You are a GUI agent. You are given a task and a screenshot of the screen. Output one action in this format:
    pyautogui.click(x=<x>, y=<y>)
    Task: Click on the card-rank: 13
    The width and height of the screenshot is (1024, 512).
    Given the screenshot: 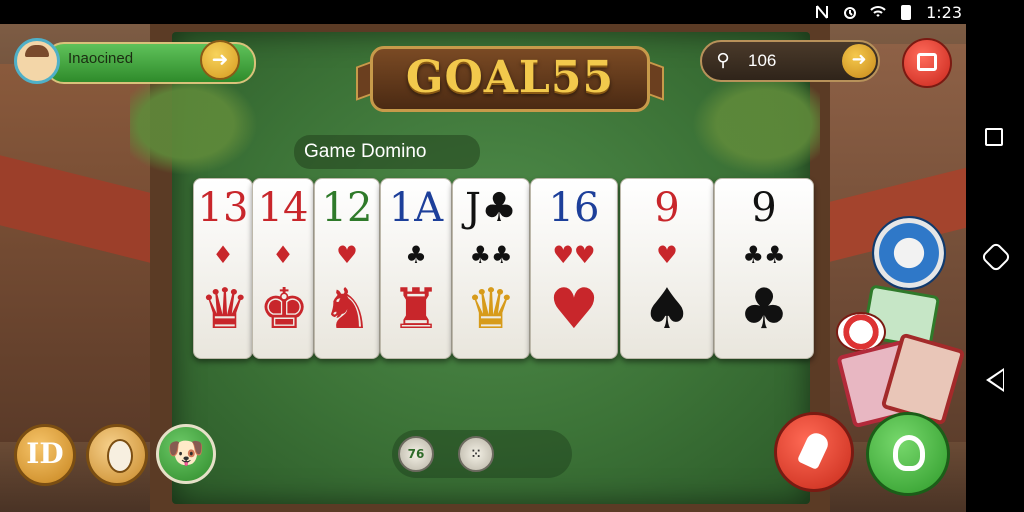 What is the action you would take?
    pyautogui.click(x=223, y=208)
    